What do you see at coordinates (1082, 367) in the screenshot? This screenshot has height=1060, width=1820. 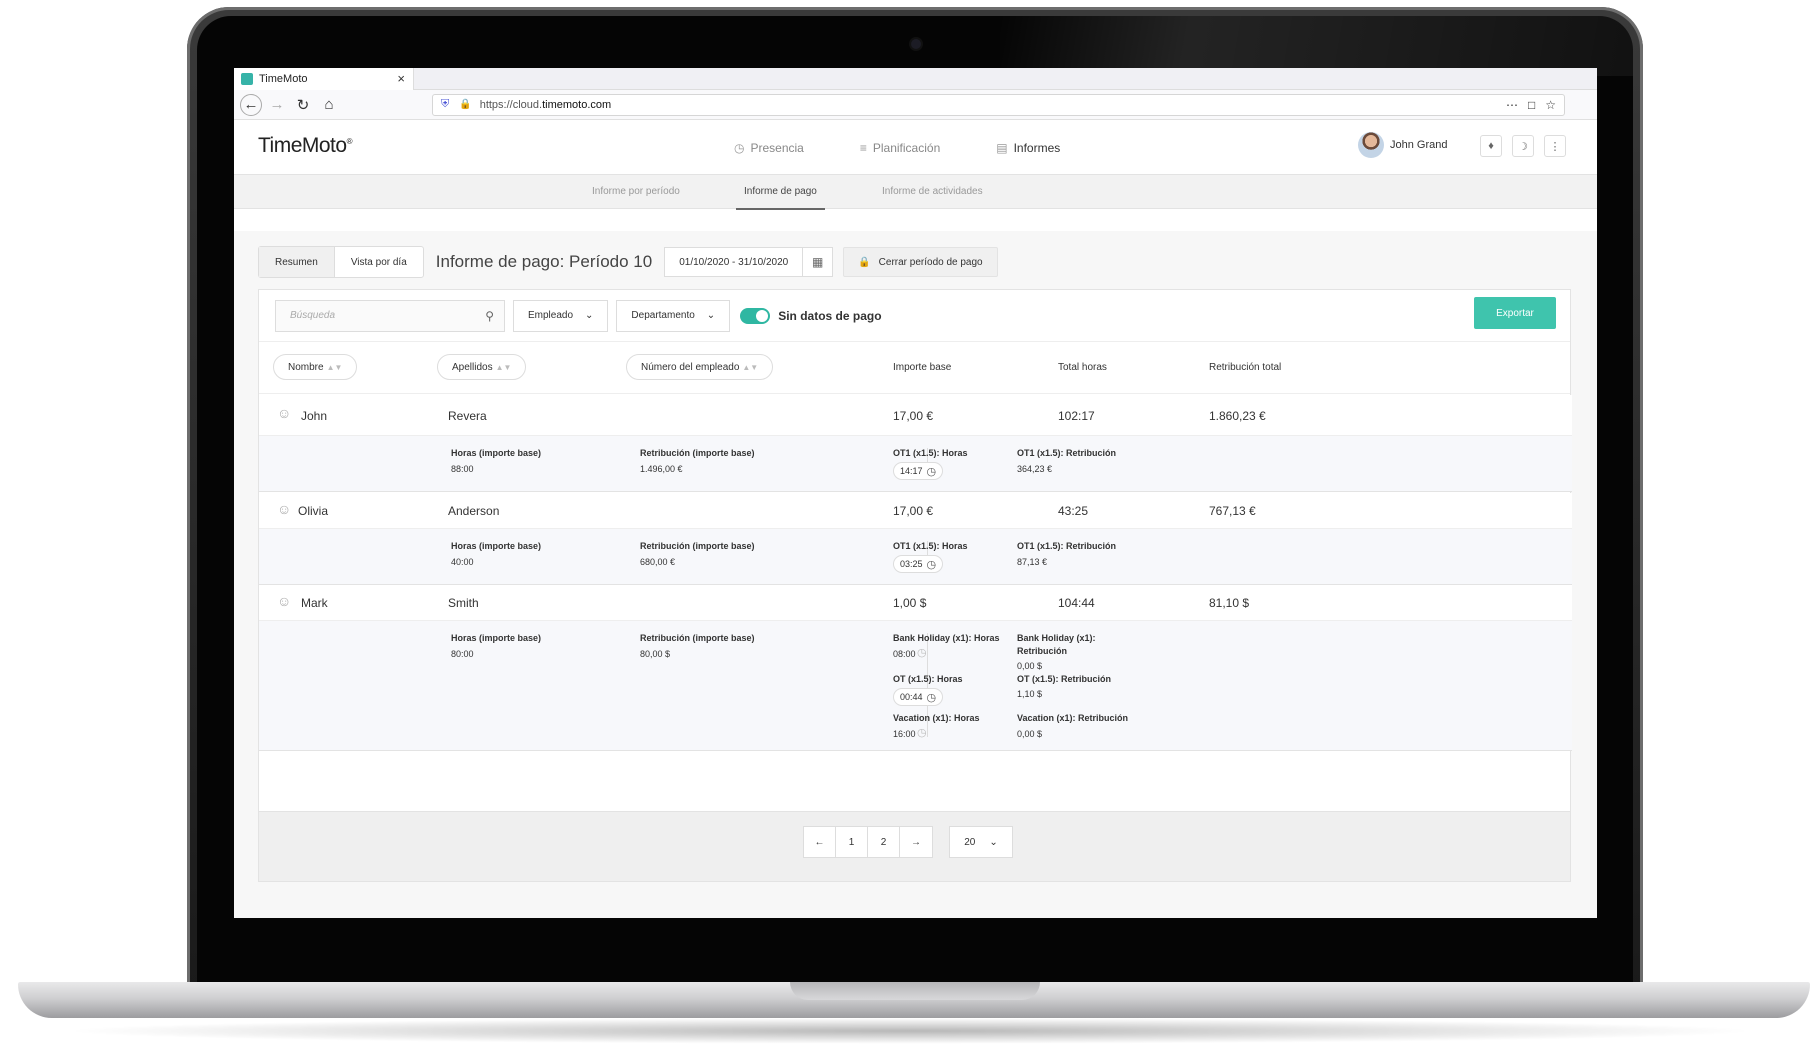 I see `column-total-hours: Total horas` at bounding box center [1082, 367].